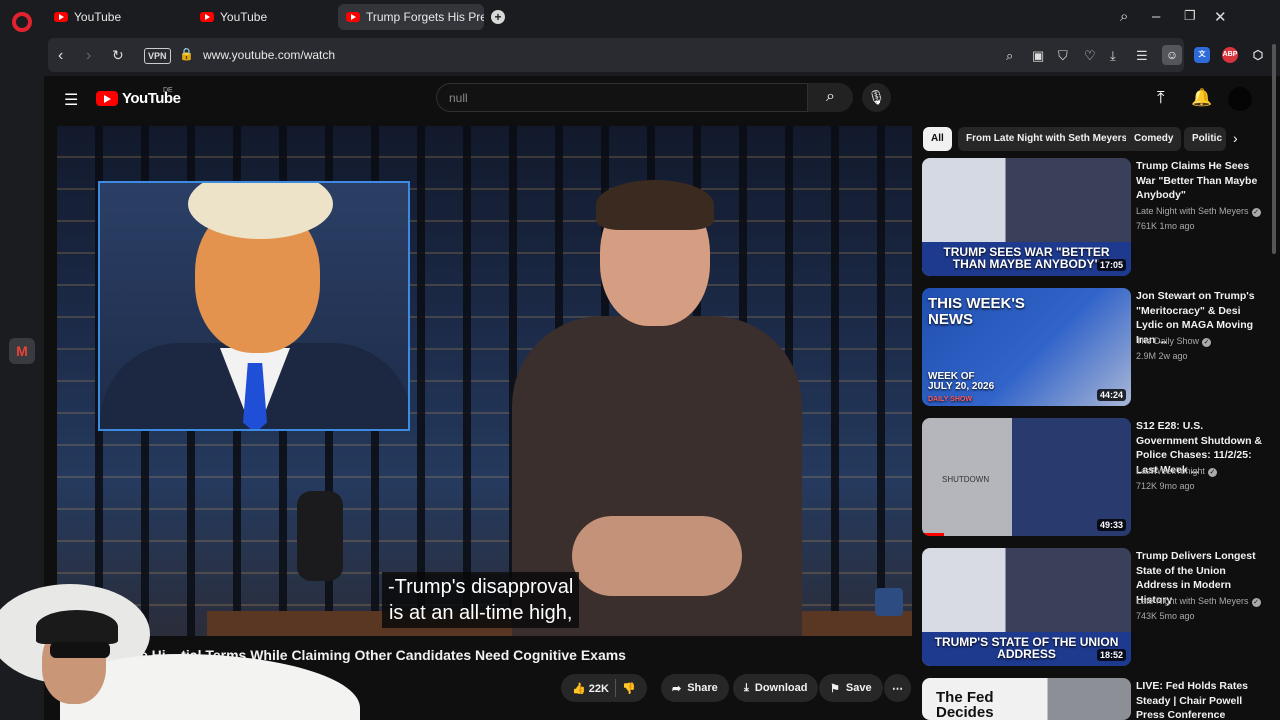 Image resolution: width=1280 pixels, height=720 pixels. I want to click on chip-politics: Politic, so click(1205, 139).